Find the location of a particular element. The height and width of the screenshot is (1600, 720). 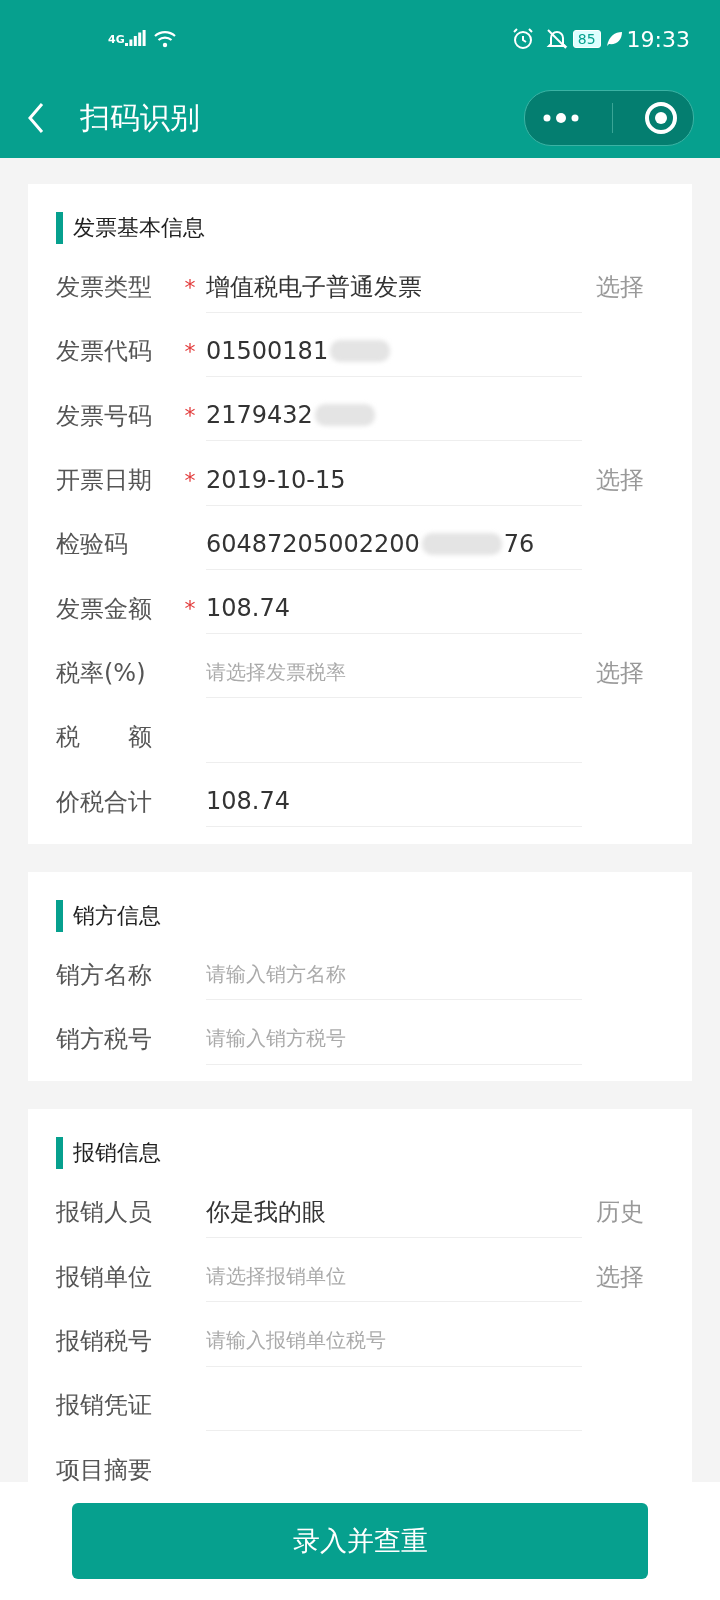

field-label: 销方税号 is located at coordinates (104, 1040).